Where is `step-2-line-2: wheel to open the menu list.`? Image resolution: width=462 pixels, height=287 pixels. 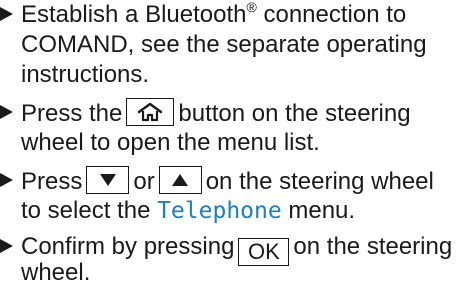 step-2-line-2: wheel to open the menu list. is located at coordinates (170, 142).